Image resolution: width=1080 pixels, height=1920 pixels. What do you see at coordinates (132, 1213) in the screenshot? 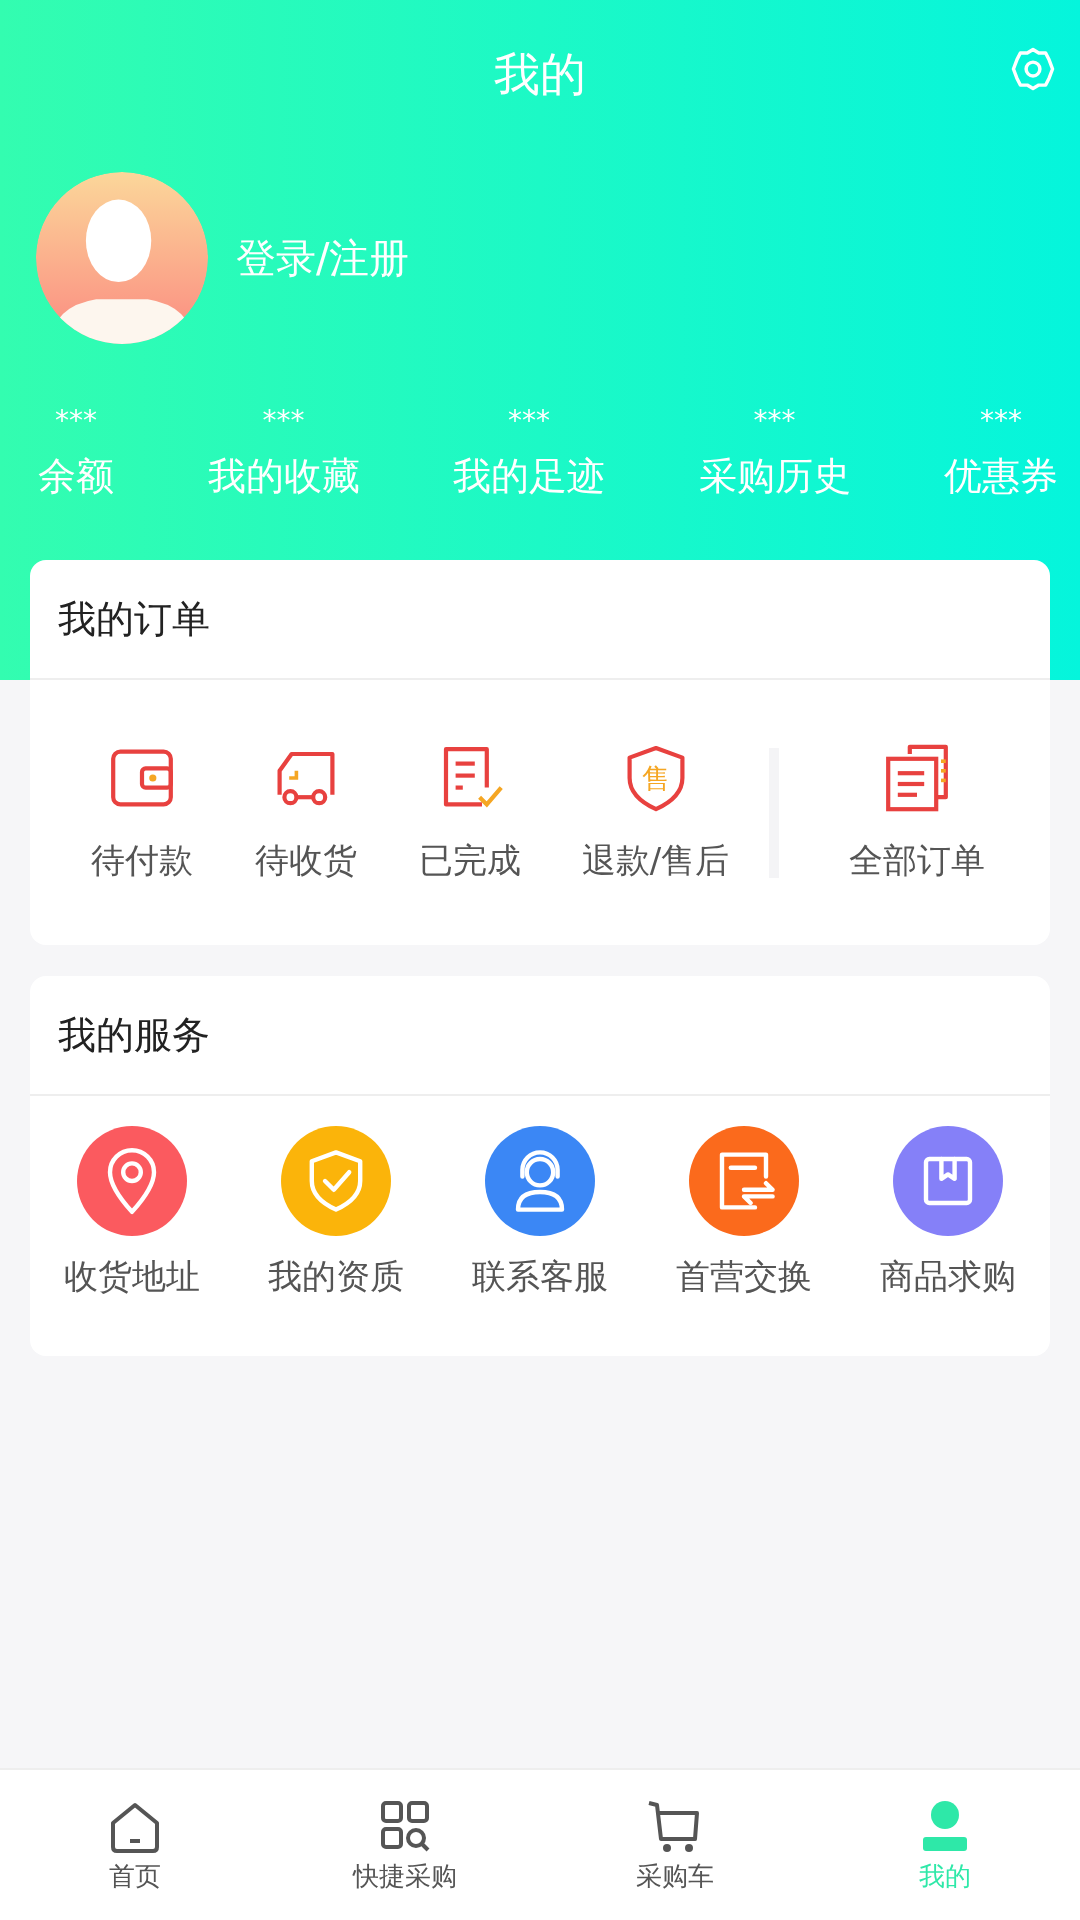
I see `service-item: 收货地址` at bounding box center [132, 1213].